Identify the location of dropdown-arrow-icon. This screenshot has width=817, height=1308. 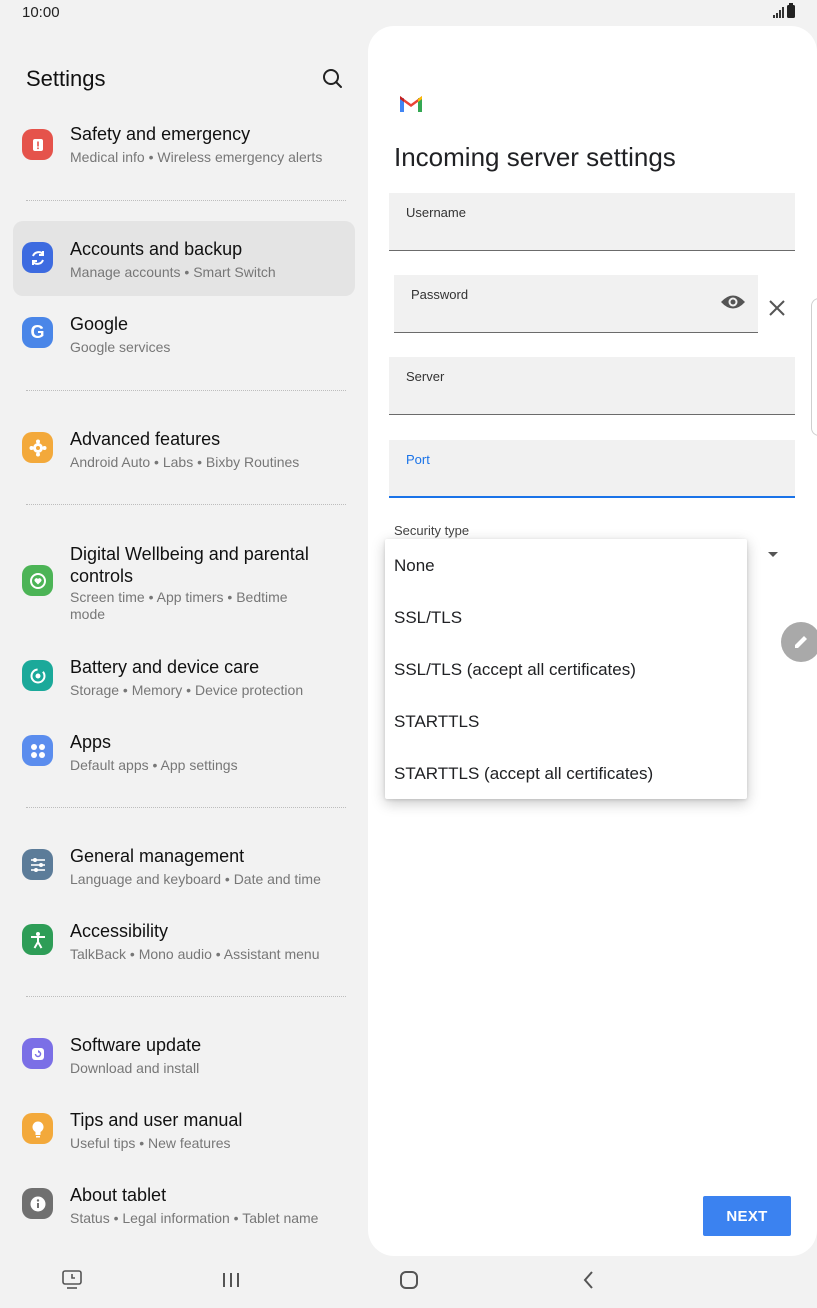
(773, 554).